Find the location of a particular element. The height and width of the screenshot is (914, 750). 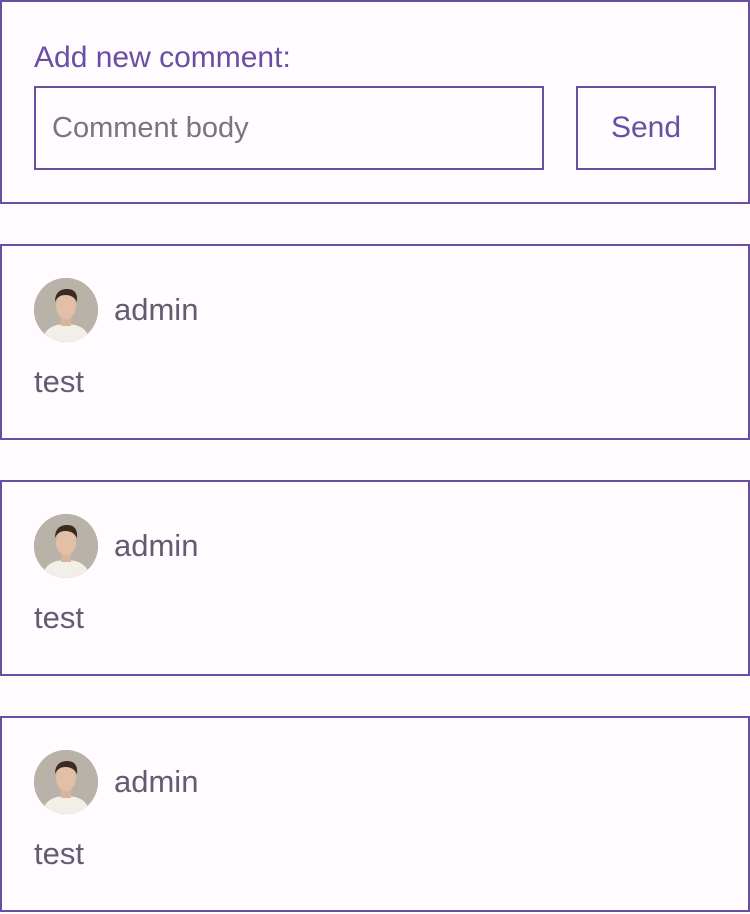

comment-body-input is located at coordinates (289, 128).